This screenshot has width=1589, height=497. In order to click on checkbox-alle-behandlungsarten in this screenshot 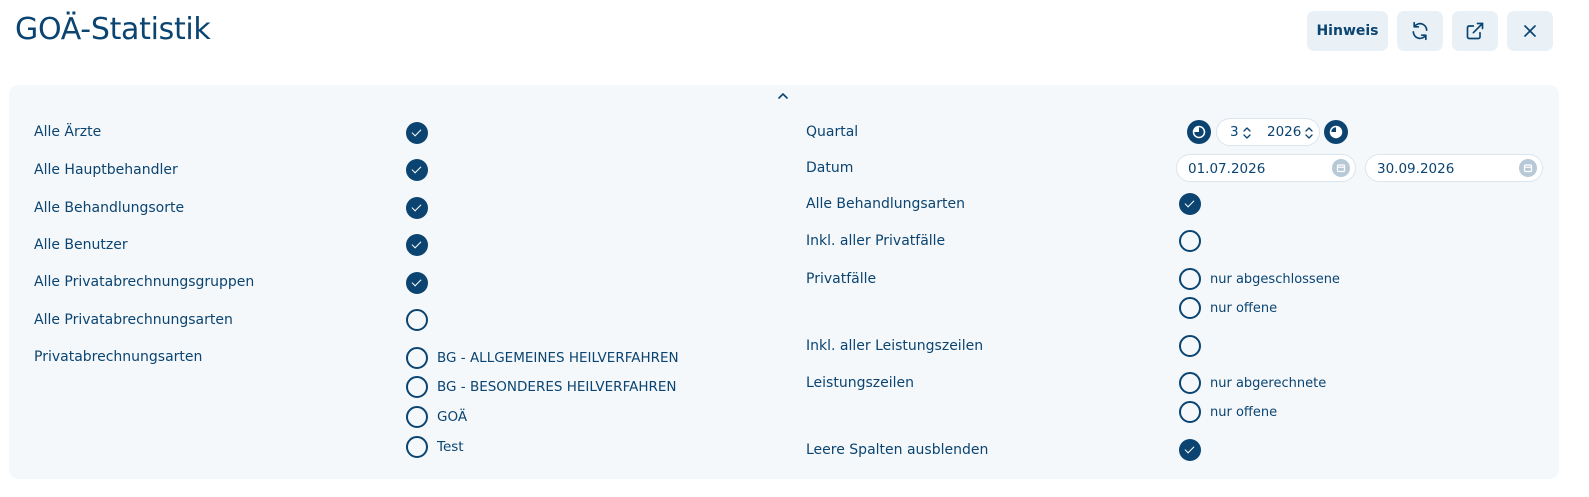, I will do `click(1190, 204)`.